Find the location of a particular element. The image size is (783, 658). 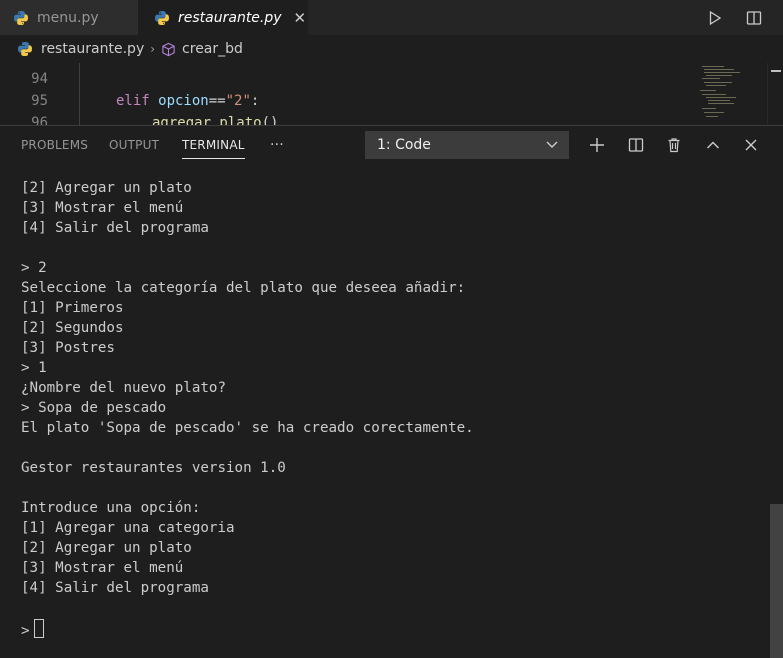

terminal-line: Introduce una opción: is located at coordinates (111, 508).